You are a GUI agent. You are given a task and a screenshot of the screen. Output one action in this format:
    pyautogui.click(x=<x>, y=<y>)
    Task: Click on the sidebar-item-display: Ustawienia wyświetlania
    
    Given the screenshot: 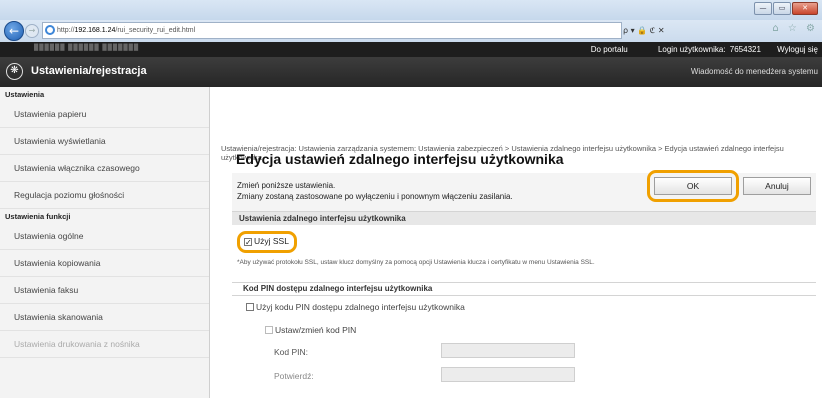 What is the action you would take?
    pyautogui.click(x=104, y=141)
    